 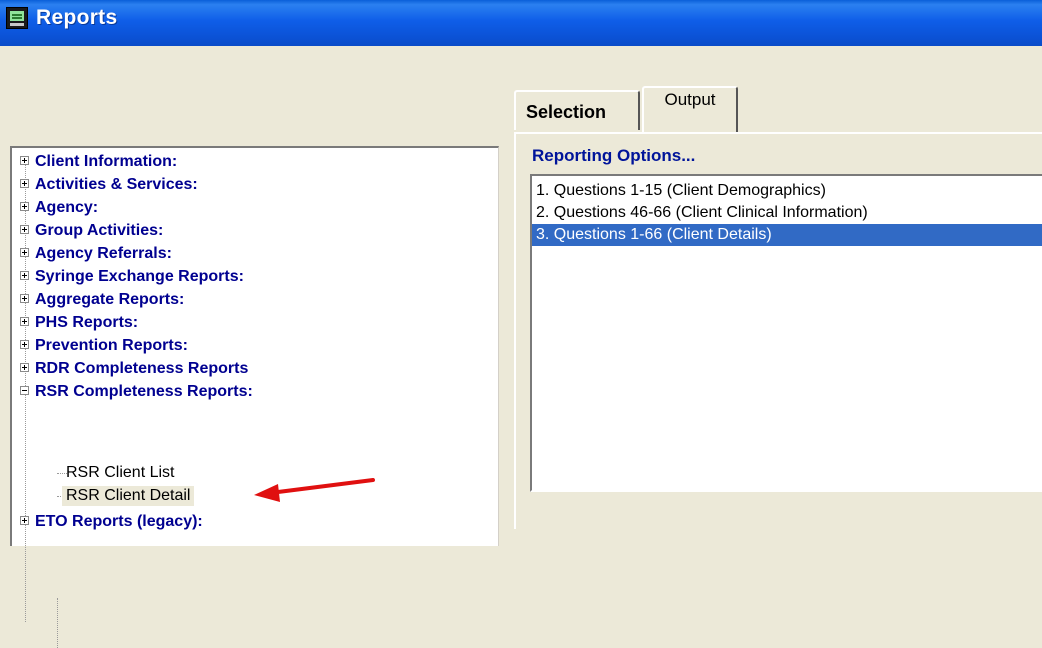 What do you see at coordinates (144, 391) in the screenshot?
I see `tree-node-label: RSR Completeness Reports:` at bounding box center [144, 391].